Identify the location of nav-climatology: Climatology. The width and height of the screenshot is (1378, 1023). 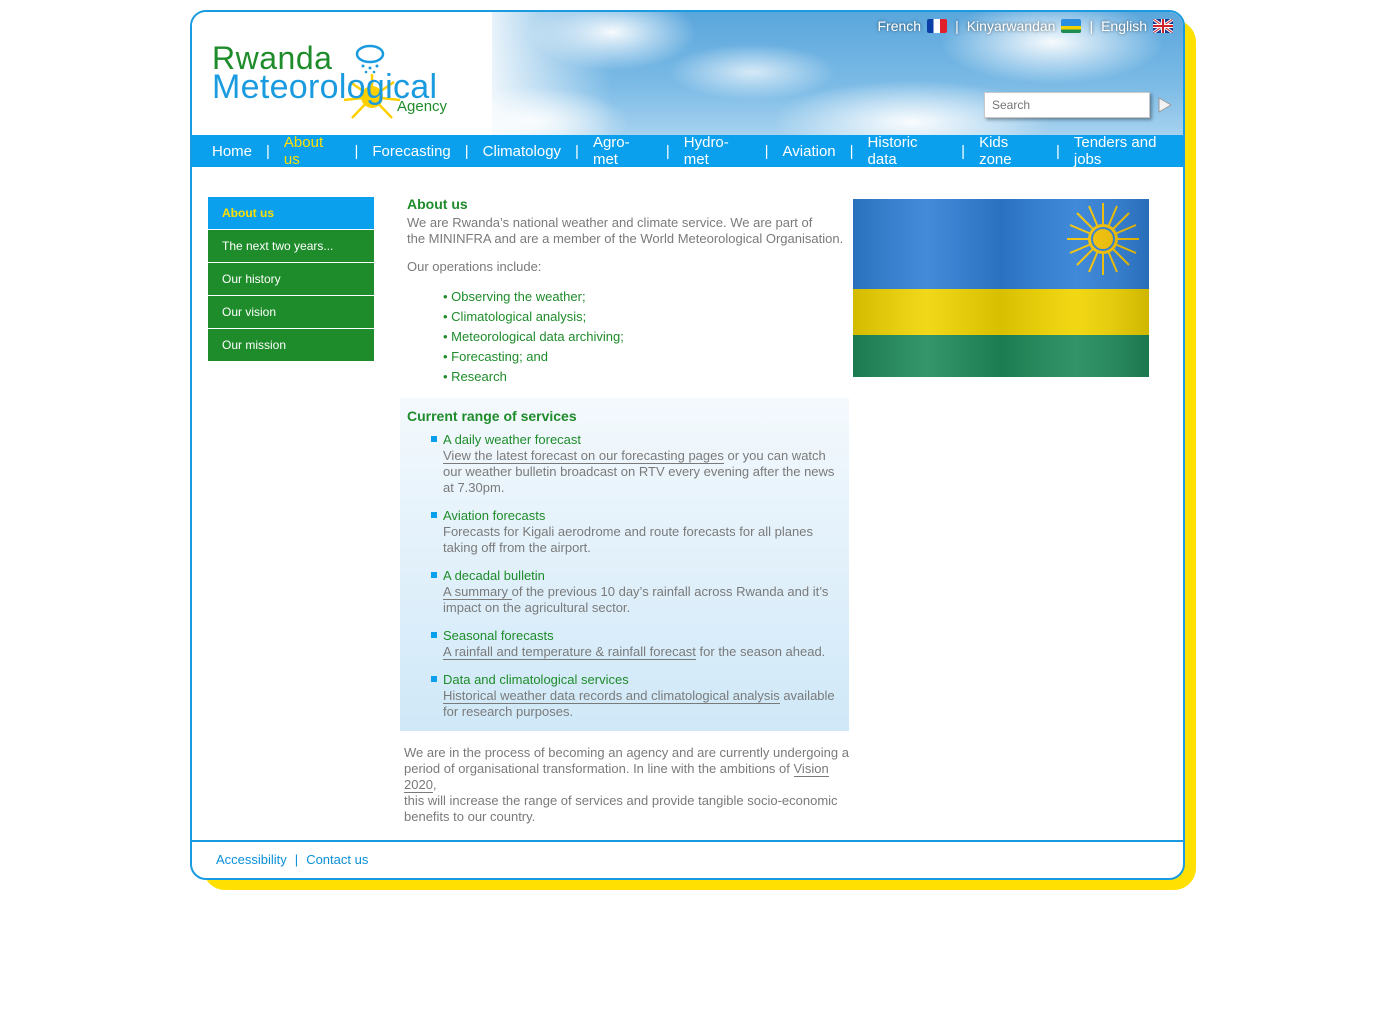
(522, 151).